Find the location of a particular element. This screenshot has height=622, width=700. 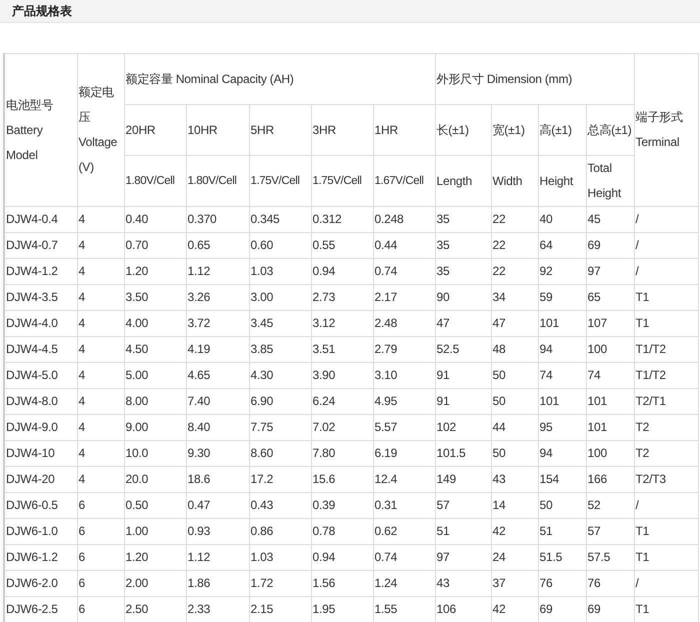

table-cell: 3.85 is located at coordinates (280, 349).